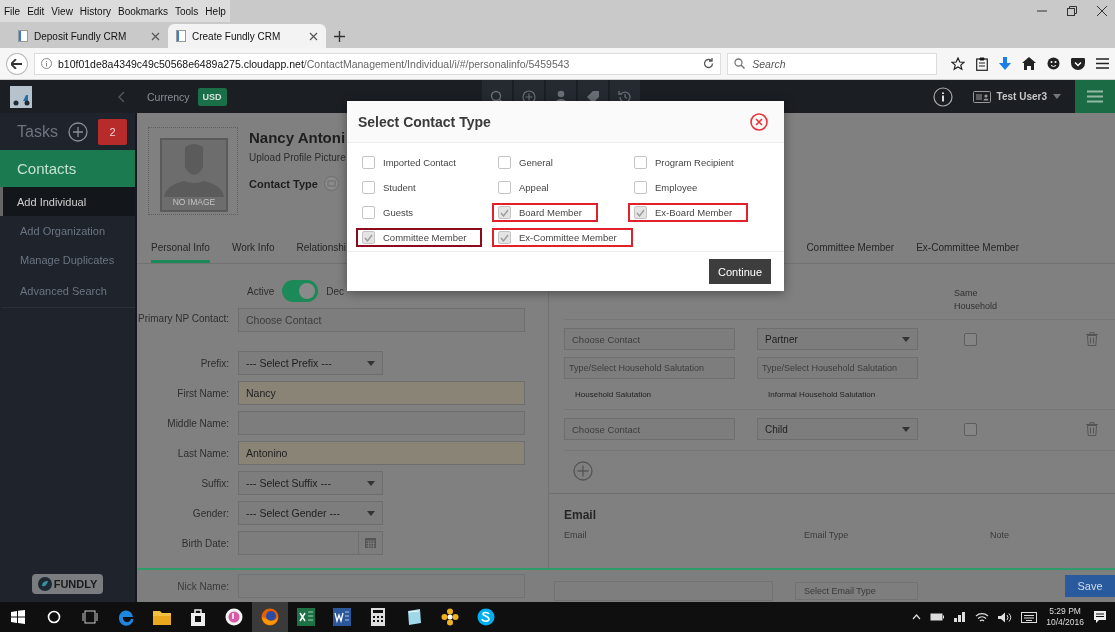 This screenshot has height=632, width=1115. Describe the element at coordinates (394, 187) in the screenshot. I see `contact-type-option: Student` at that location.